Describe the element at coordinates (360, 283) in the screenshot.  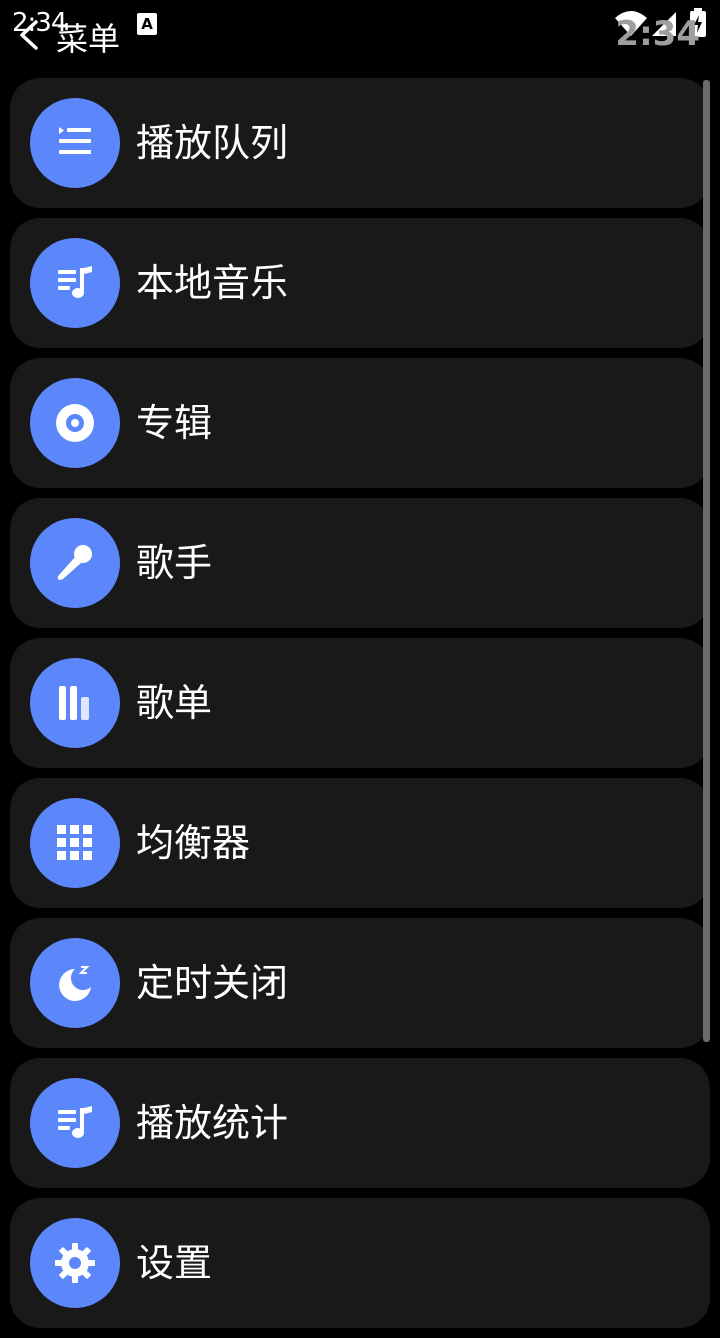
I see `menu-item-local-music: 本地音乐` at that location.